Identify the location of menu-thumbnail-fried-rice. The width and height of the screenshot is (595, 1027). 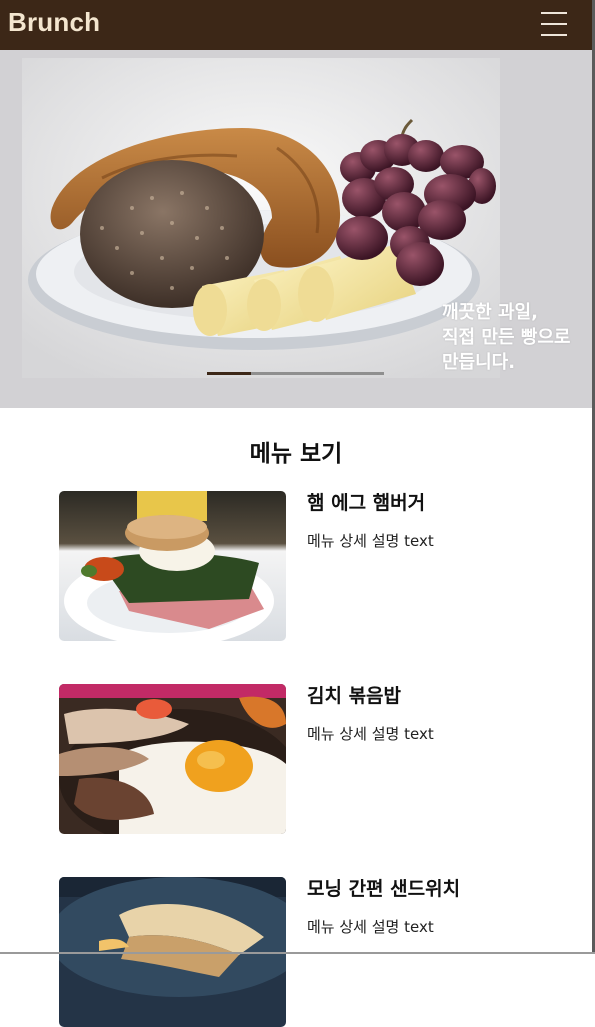
(172, 759).